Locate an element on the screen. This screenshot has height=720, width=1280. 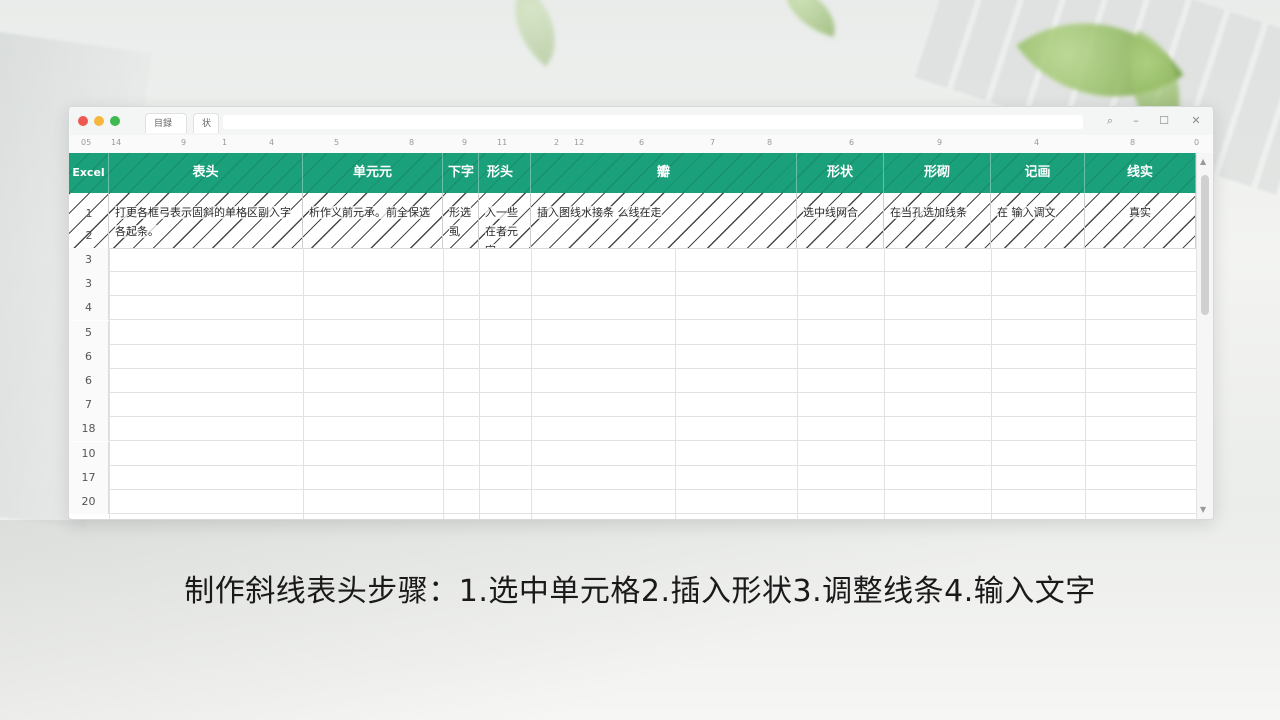
header-row: Excel 表头 单元元 下字 形头瓣形状 形砌 记画 线实 is located at coordinates (632, 173).